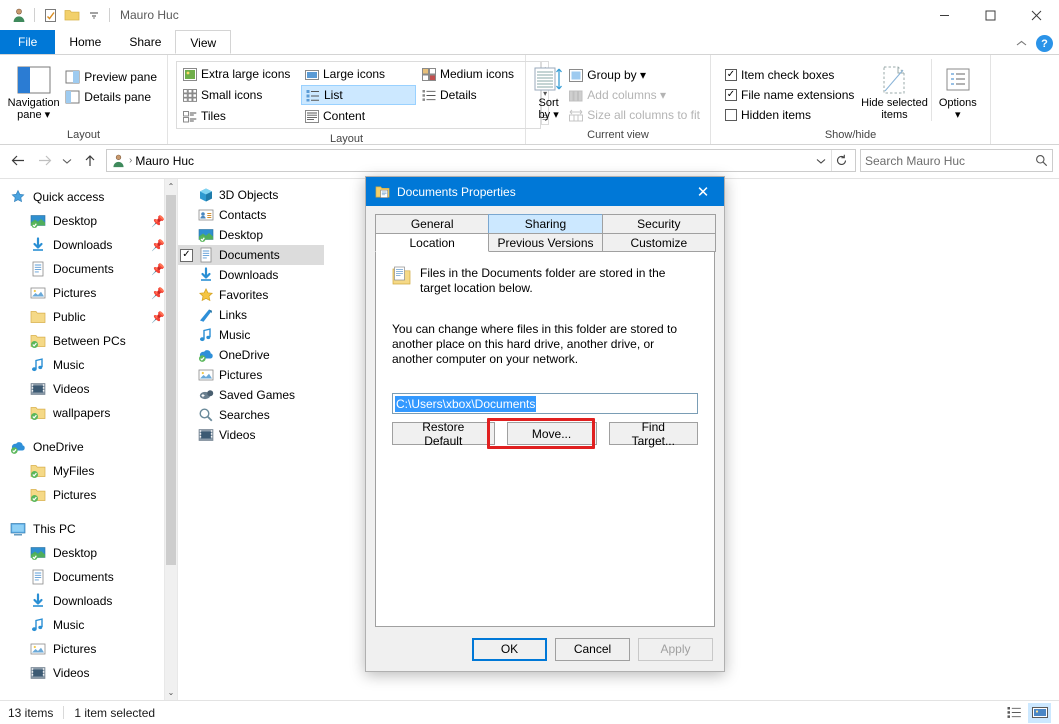 The height and width of the screenshot is (724, 1059). I want to click on tab-sharing: Sharing, so click(545, 223).